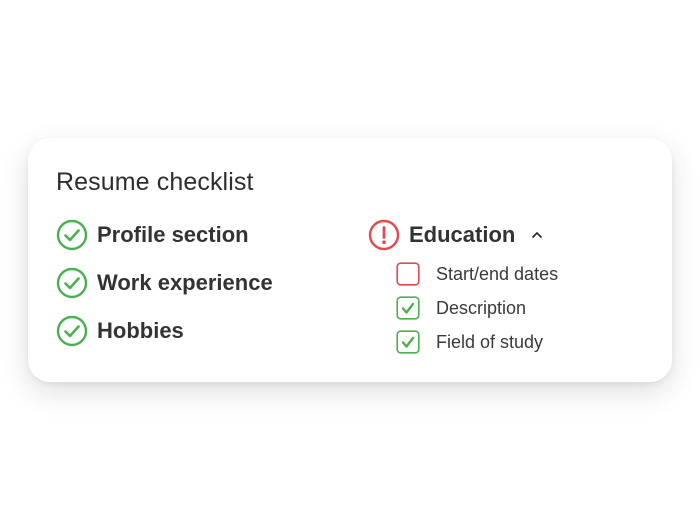  Describe the element at coordinates (173, 234) in the screenshot. I see `checklist-item-label: Profile section` at that location.